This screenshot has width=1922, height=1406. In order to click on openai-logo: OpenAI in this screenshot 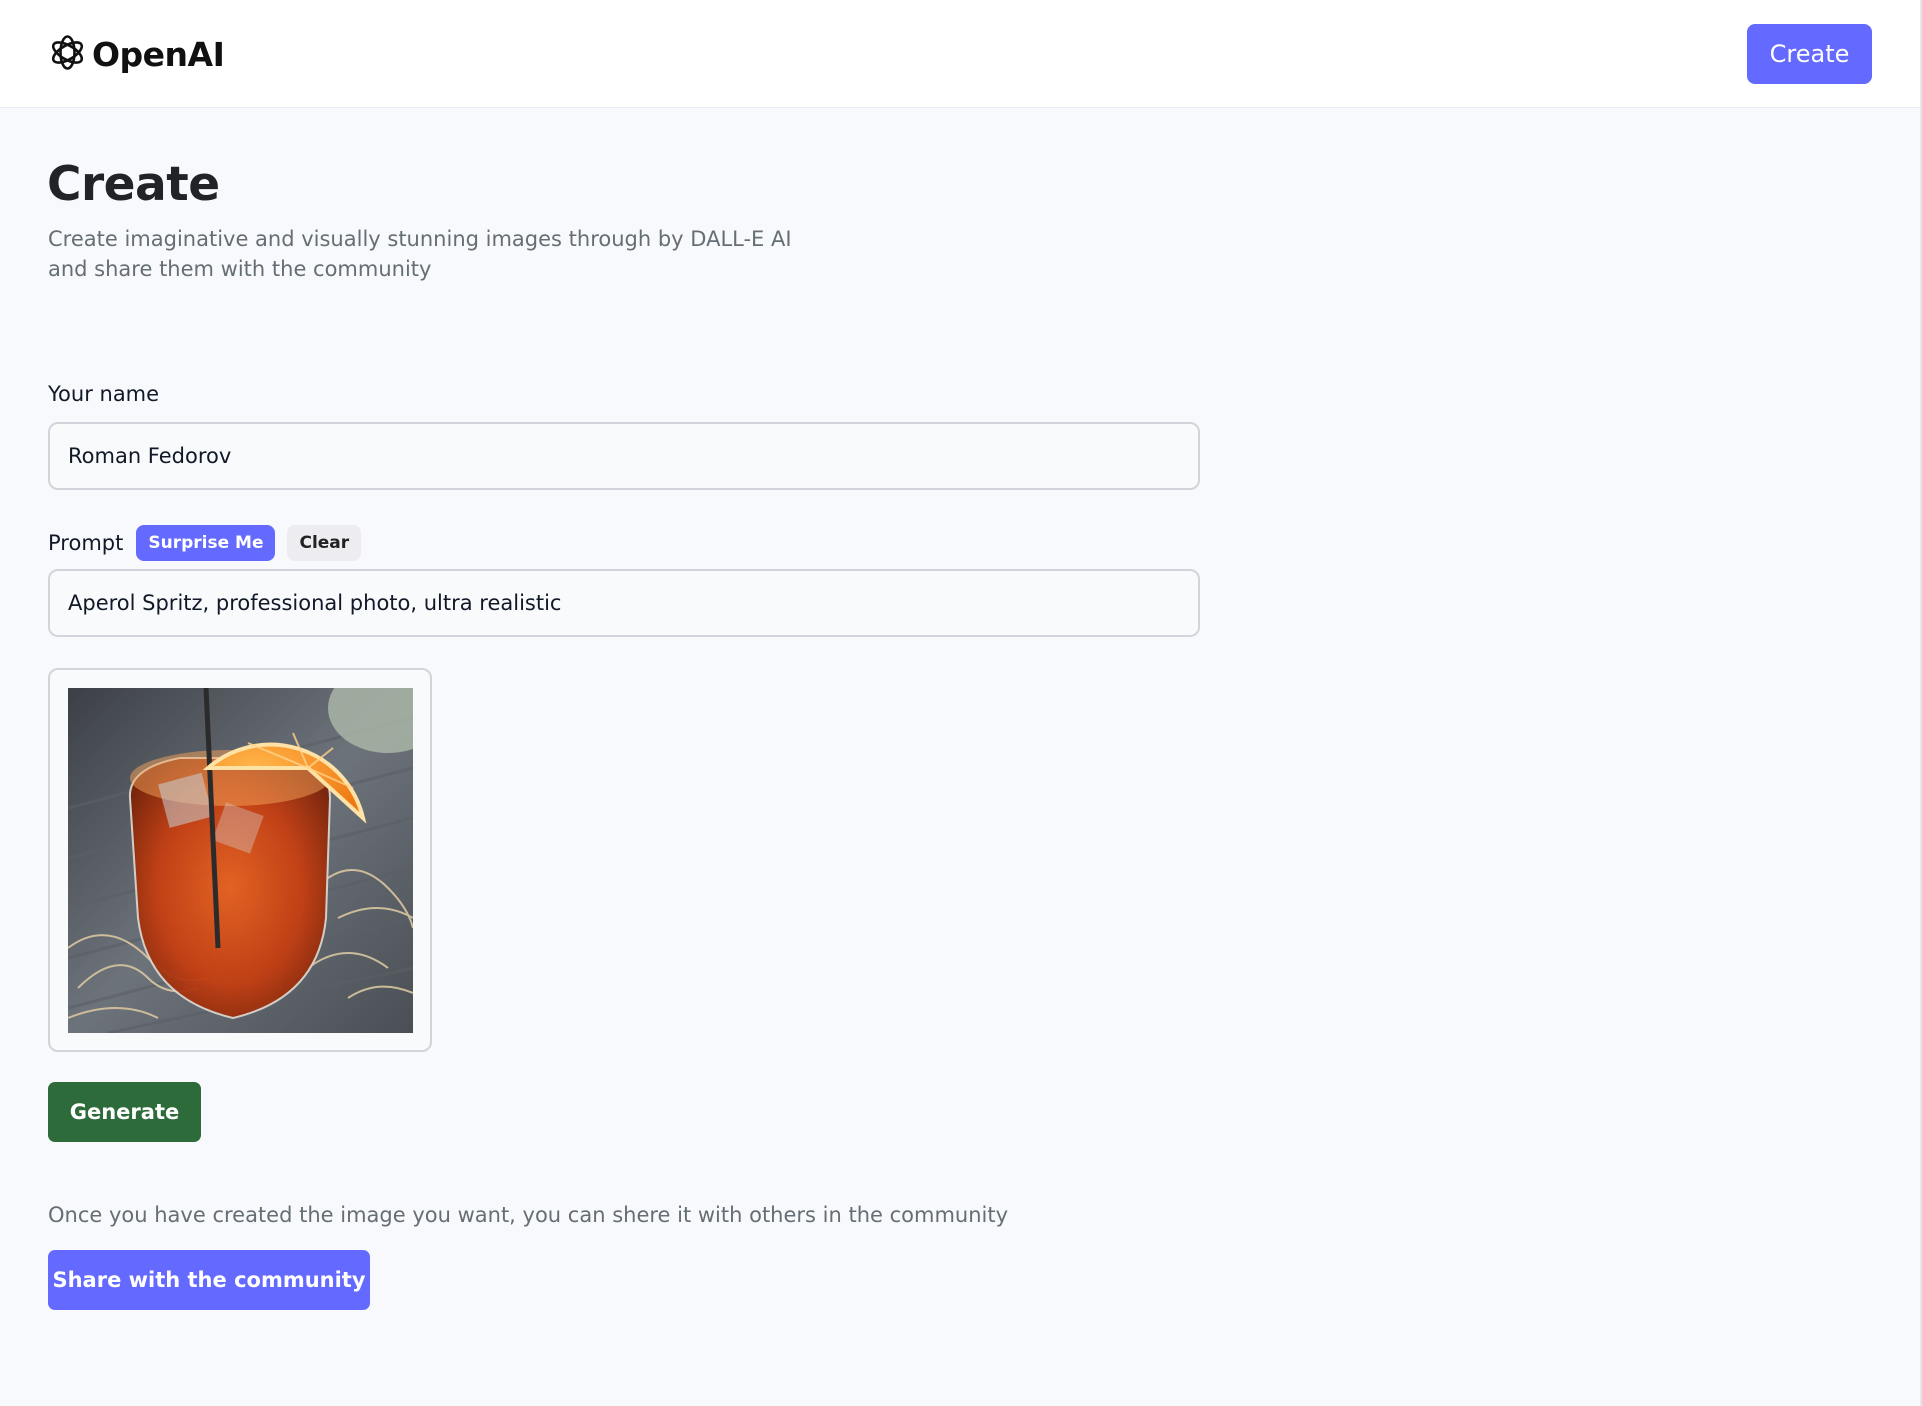, I will do `click(136, 54)`.